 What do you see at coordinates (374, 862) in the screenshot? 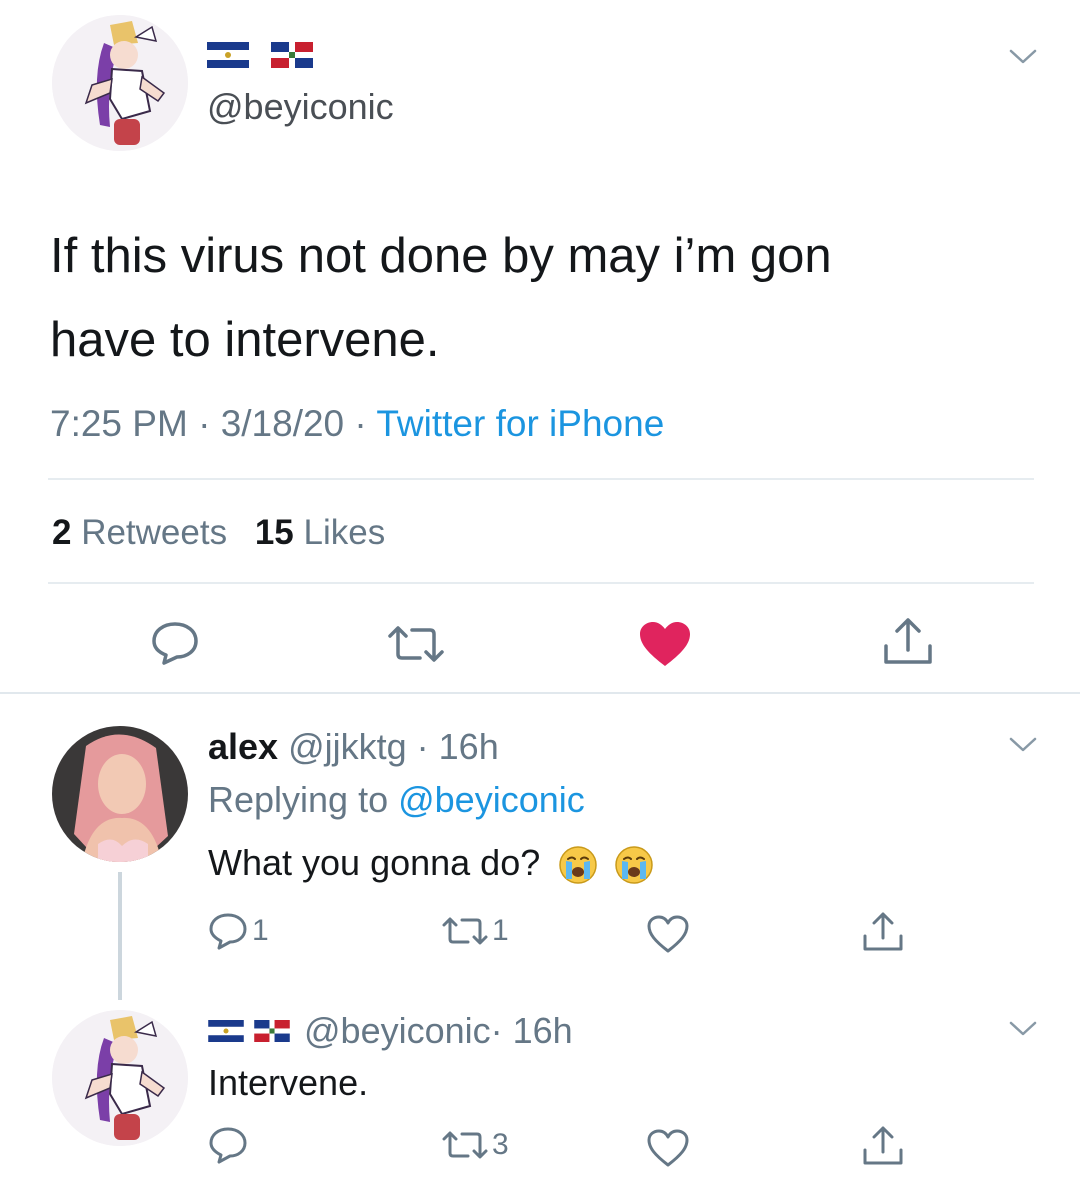
I see `reply-text-content: What you gonna do?` at bounding box center [374, 862].